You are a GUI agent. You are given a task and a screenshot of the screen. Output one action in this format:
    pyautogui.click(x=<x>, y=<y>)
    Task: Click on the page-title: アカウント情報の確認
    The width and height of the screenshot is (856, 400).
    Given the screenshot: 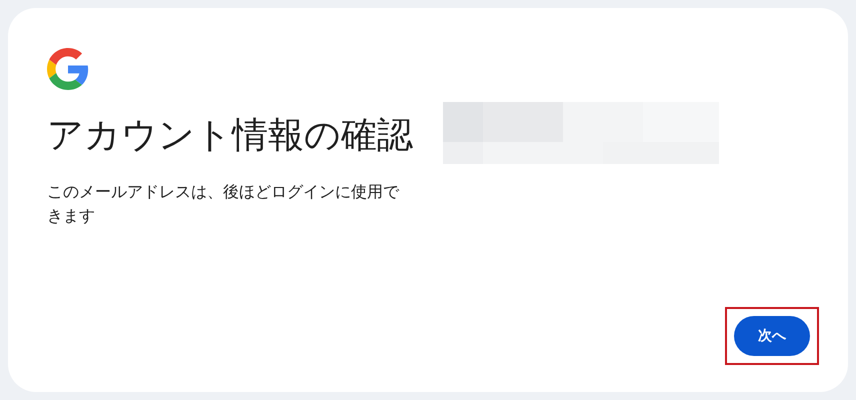 What is the action you would take?
    pyautogui.click(x=230, y=136)
    